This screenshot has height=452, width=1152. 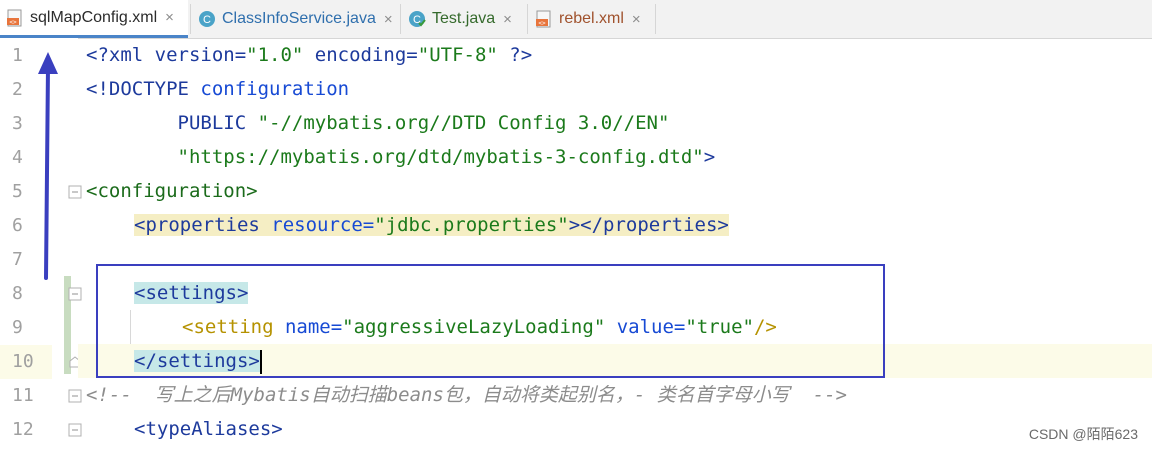 I want to click on line-number: 9, so click(x=17, y=327).